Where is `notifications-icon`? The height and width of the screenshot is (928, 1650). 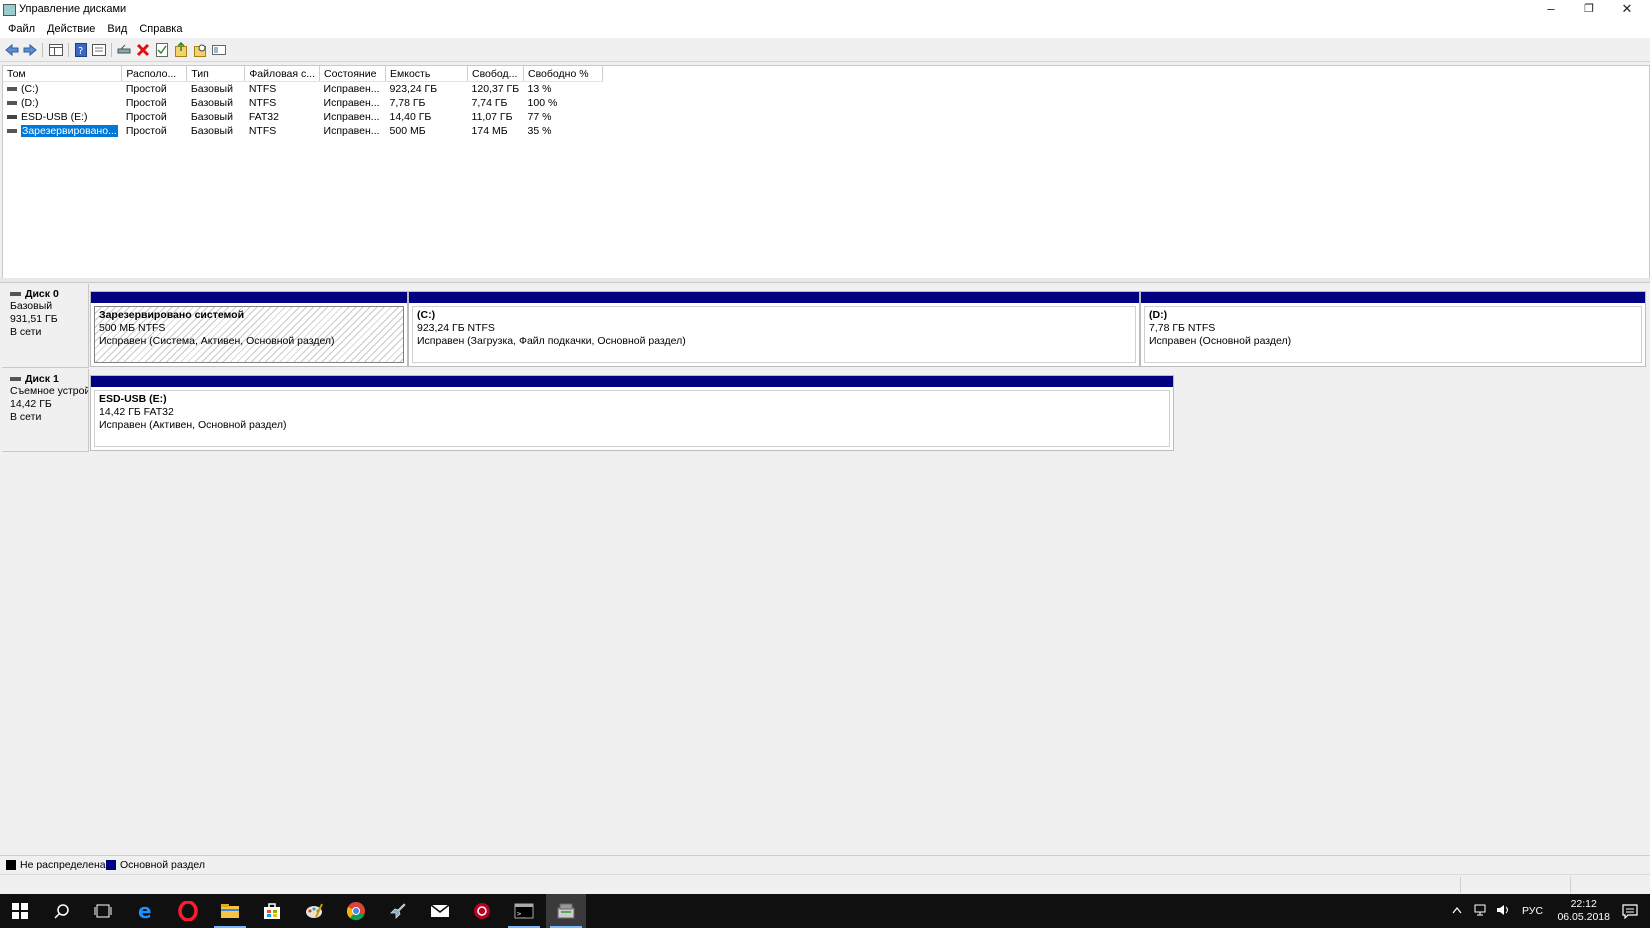
notifications-icon is located at coordinates (1630, 911).